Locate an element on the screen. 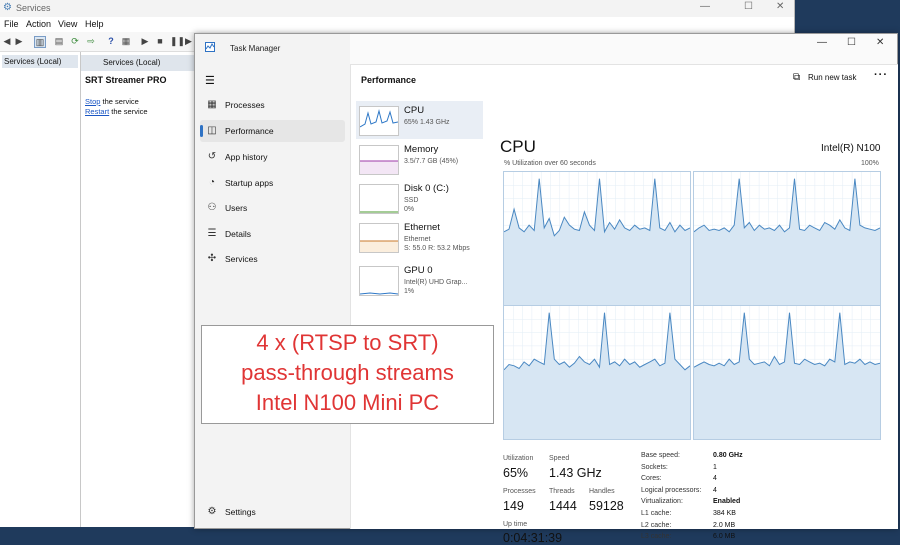 The height and width of the screenshot is (545, 900). cpu-title: CPU is located at coordinates (518, 146).